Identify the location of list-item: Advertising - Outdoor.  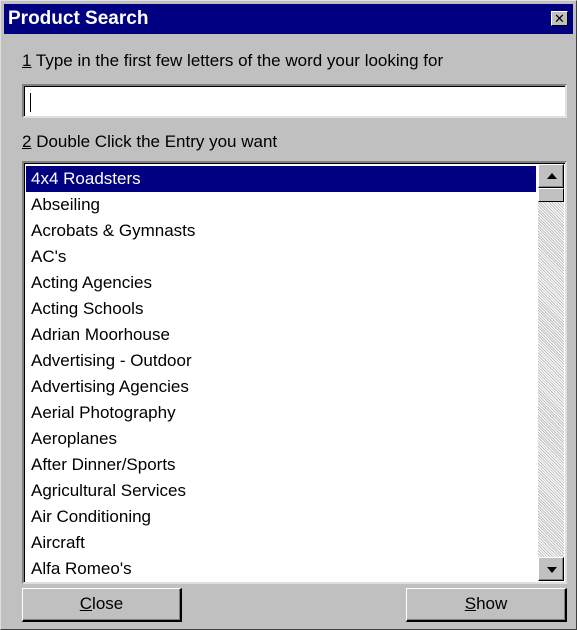
(281, 361).